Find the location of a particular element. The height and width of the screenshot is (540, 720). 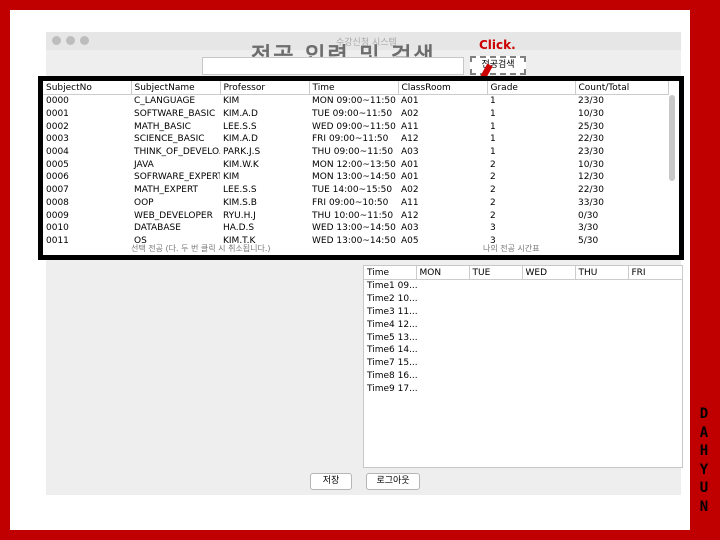

table-cell: A02 is located at coordinates (410, 114).